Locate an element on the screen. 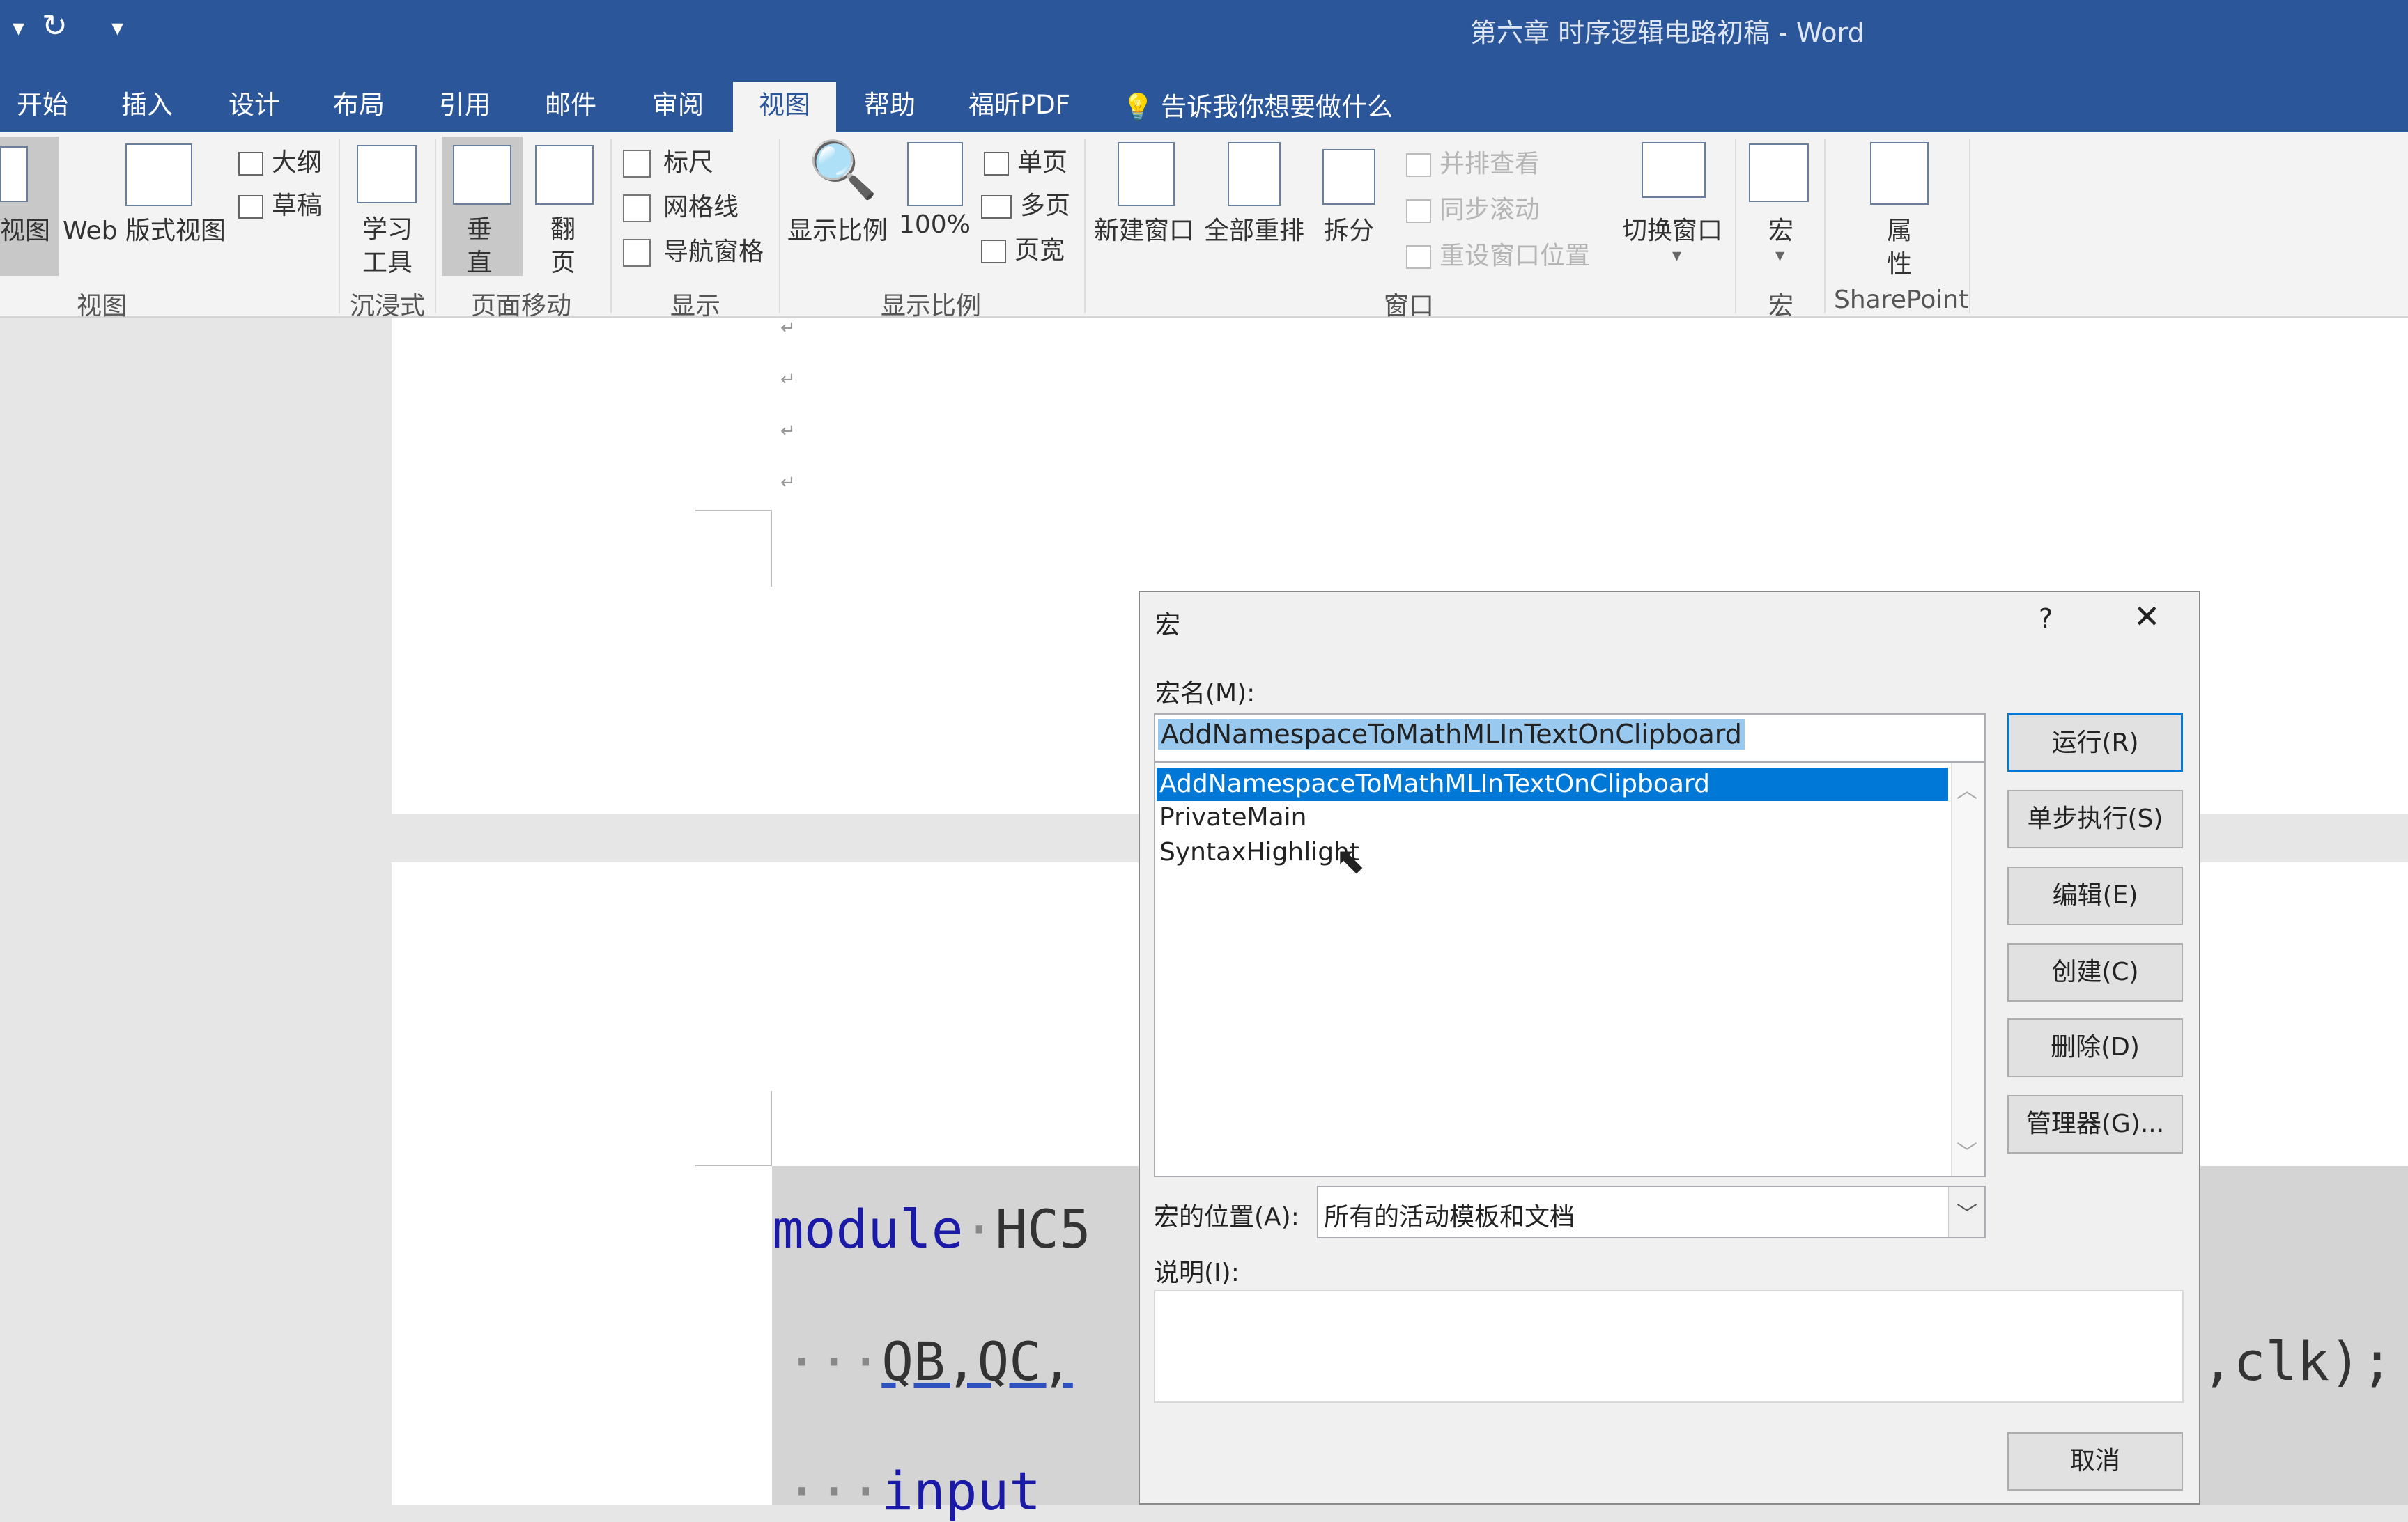 The height and width of the screenshot is (1522, 2408). chevron-down-icon: ﹀ is located at coordinates (1967, 1212).